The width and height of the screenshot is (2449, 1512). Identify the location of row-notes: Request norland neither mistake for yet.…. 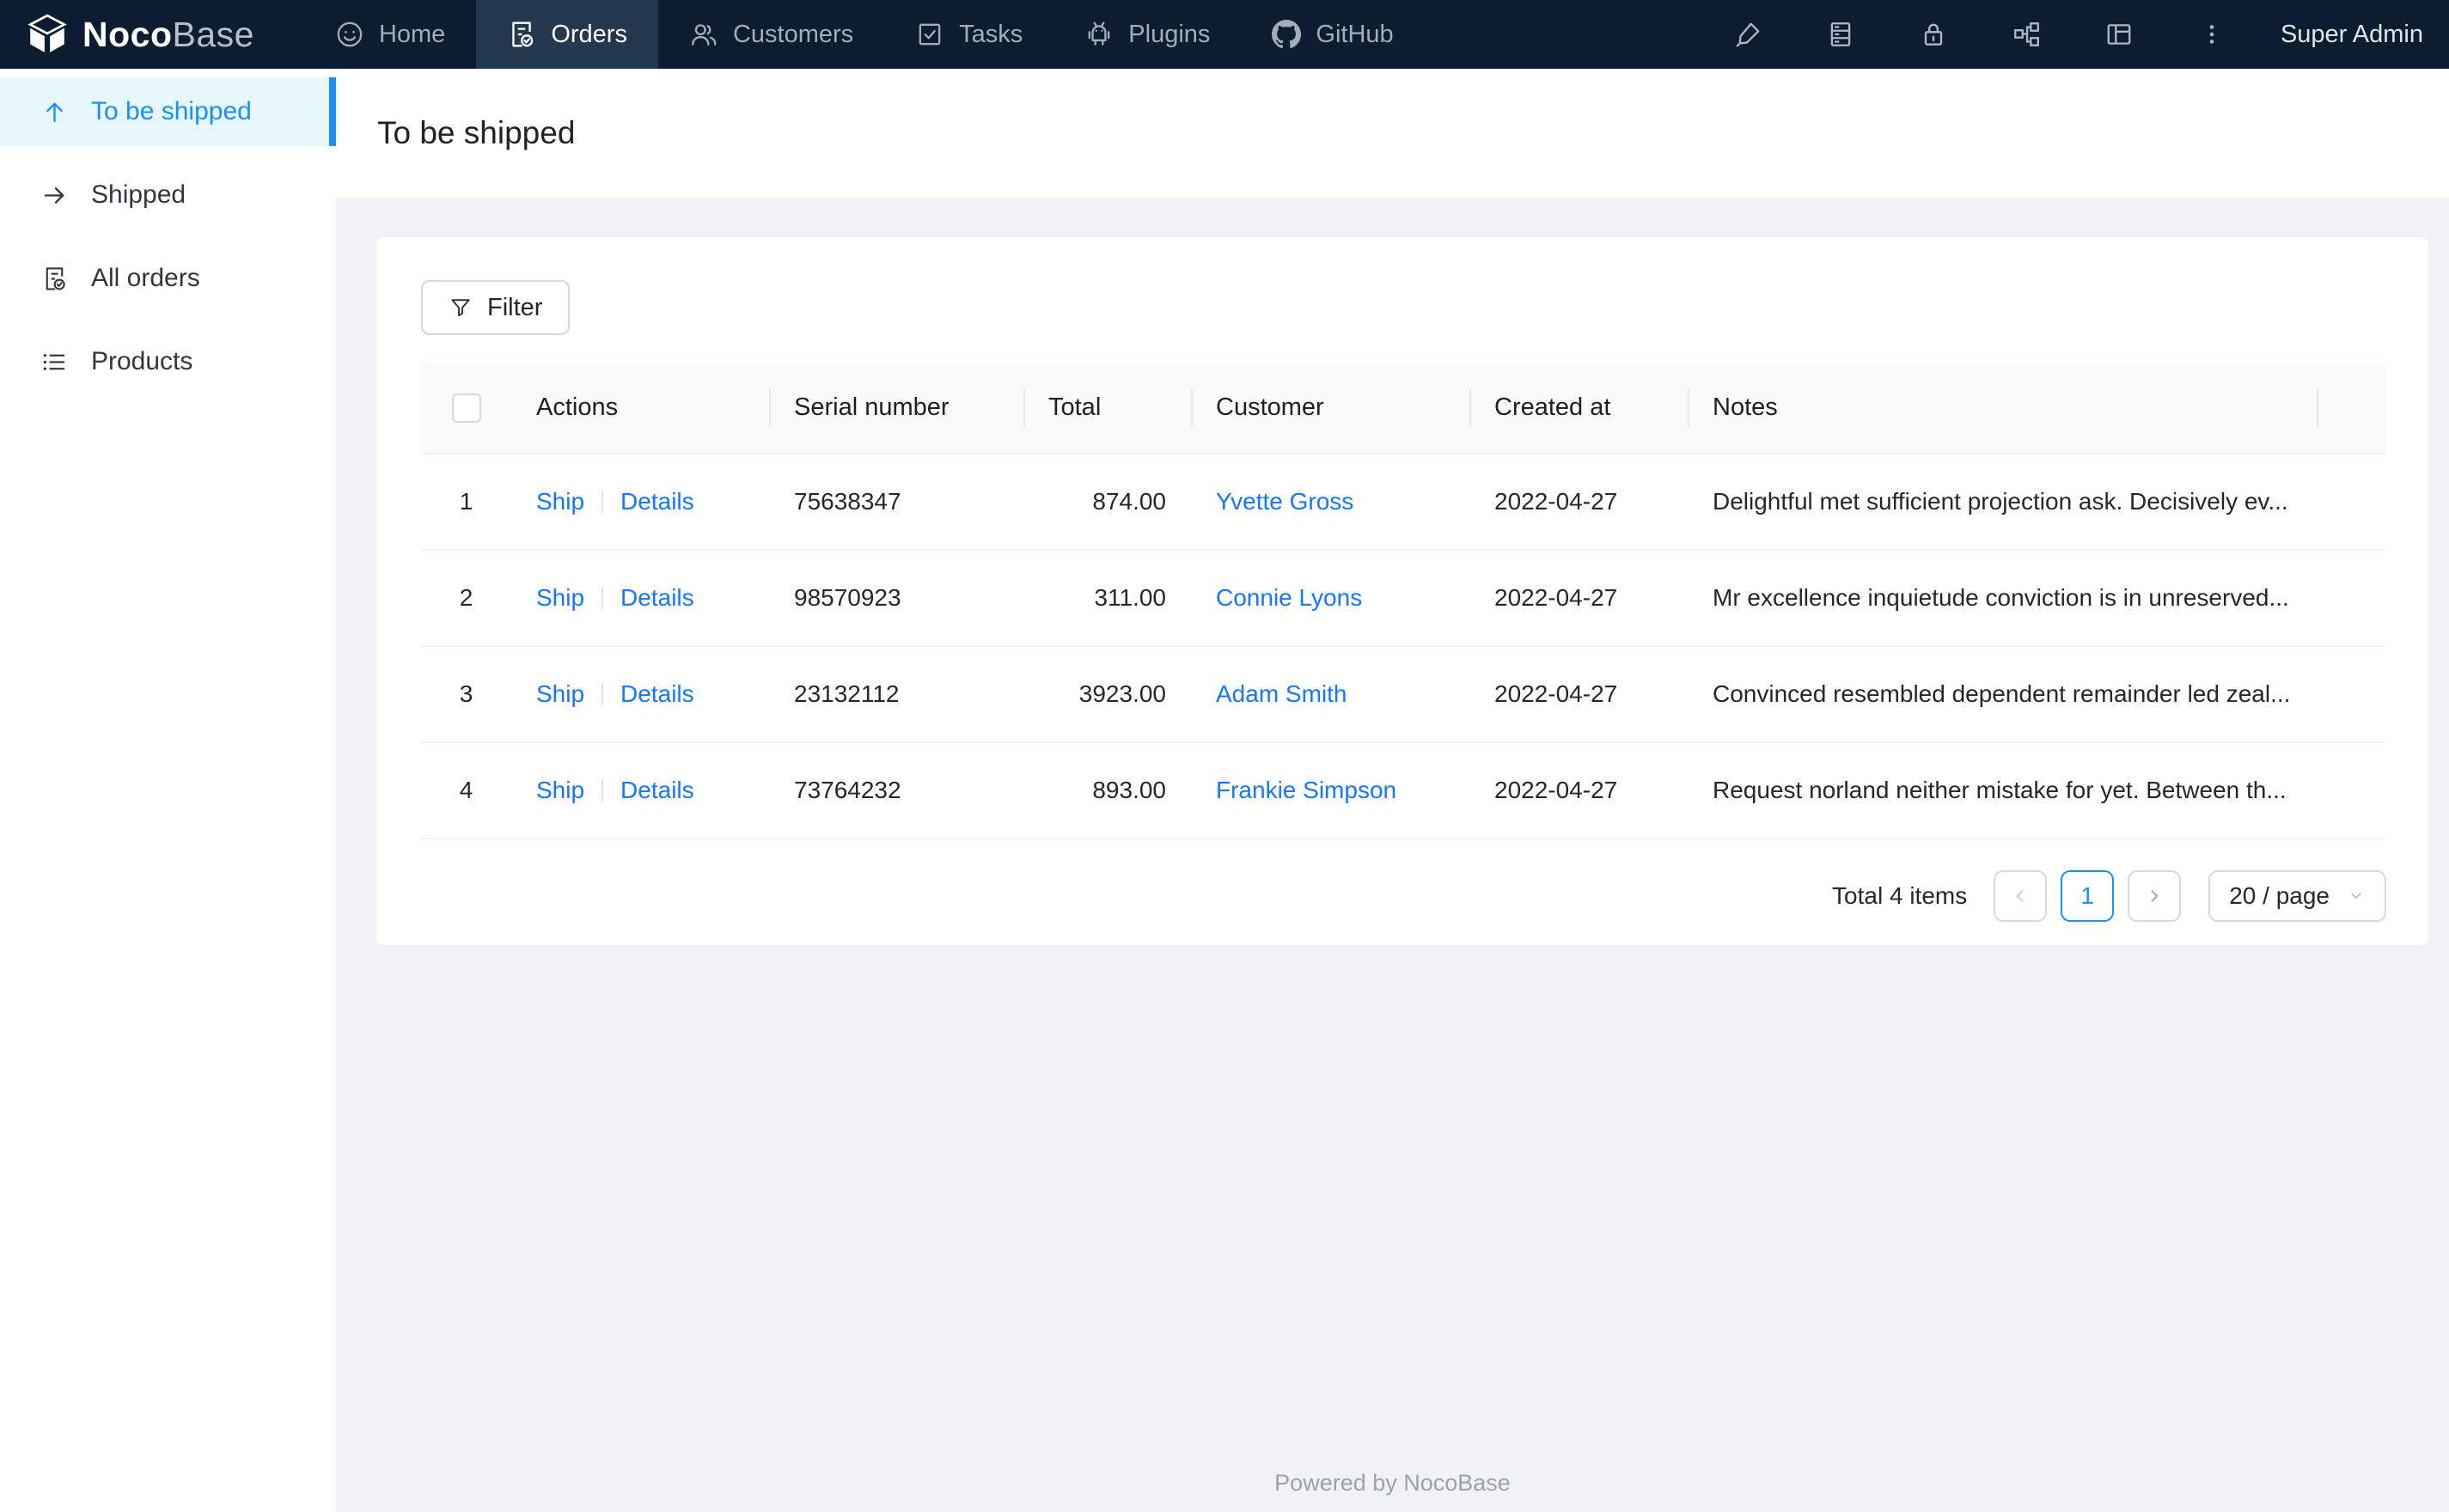
(2037, 790).